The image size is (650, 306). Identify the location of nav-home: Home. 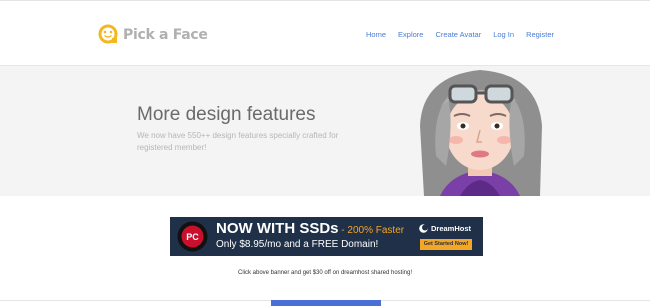
(376, 34).